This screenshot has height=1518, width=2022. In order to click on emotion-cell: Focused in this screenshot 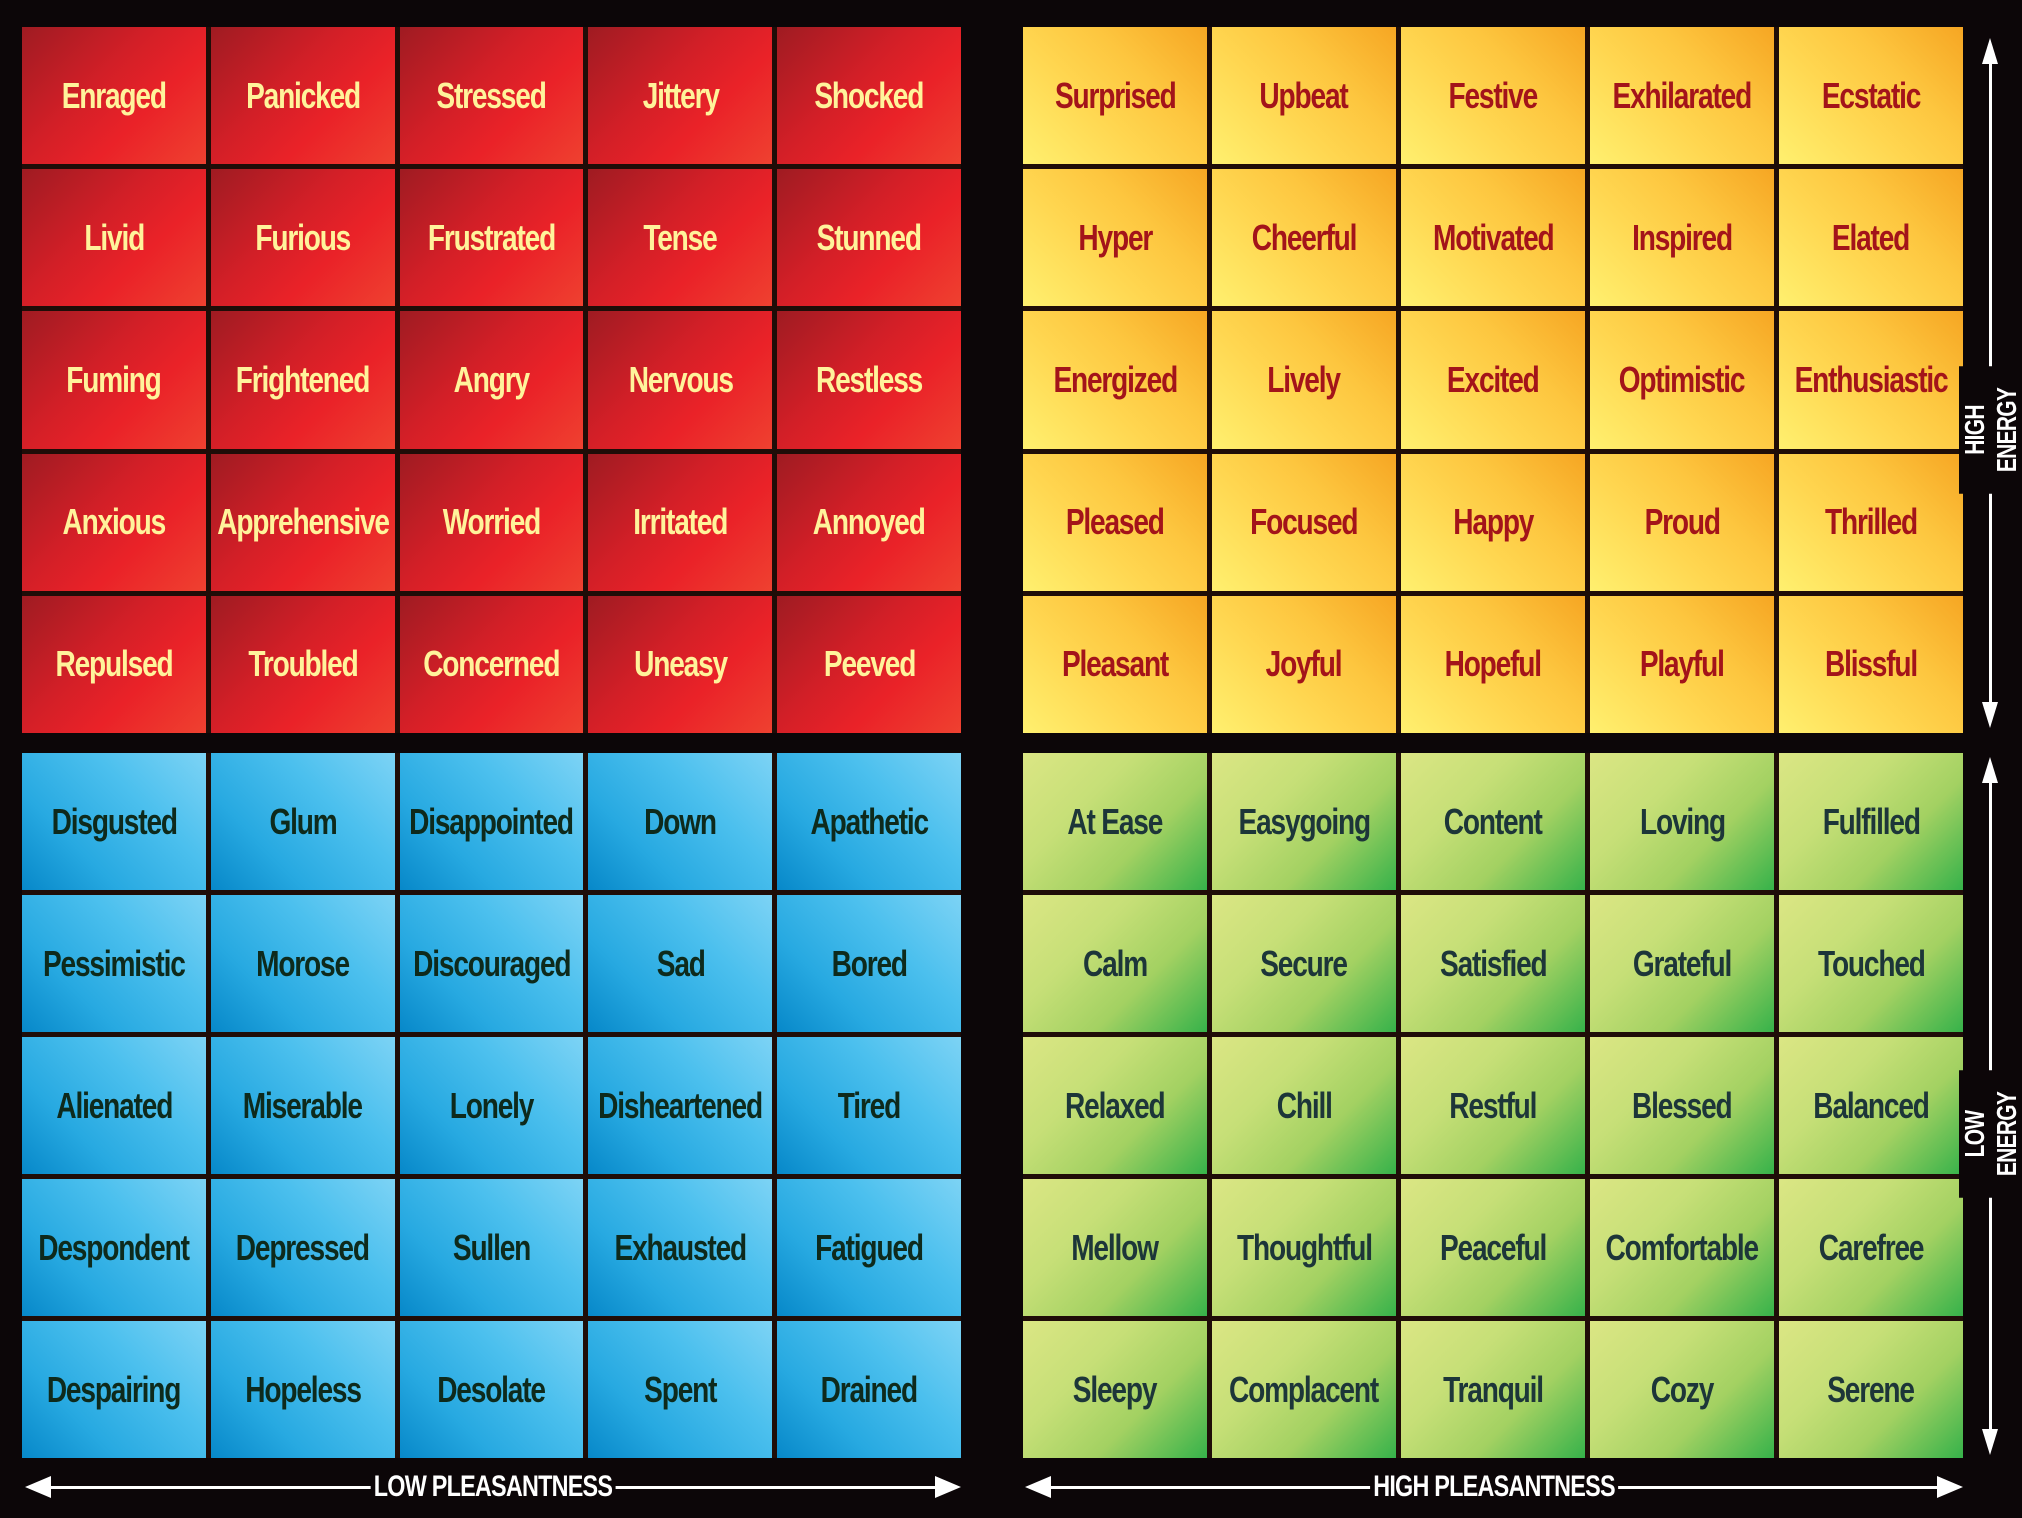, I will do `click(1304, 522)`.